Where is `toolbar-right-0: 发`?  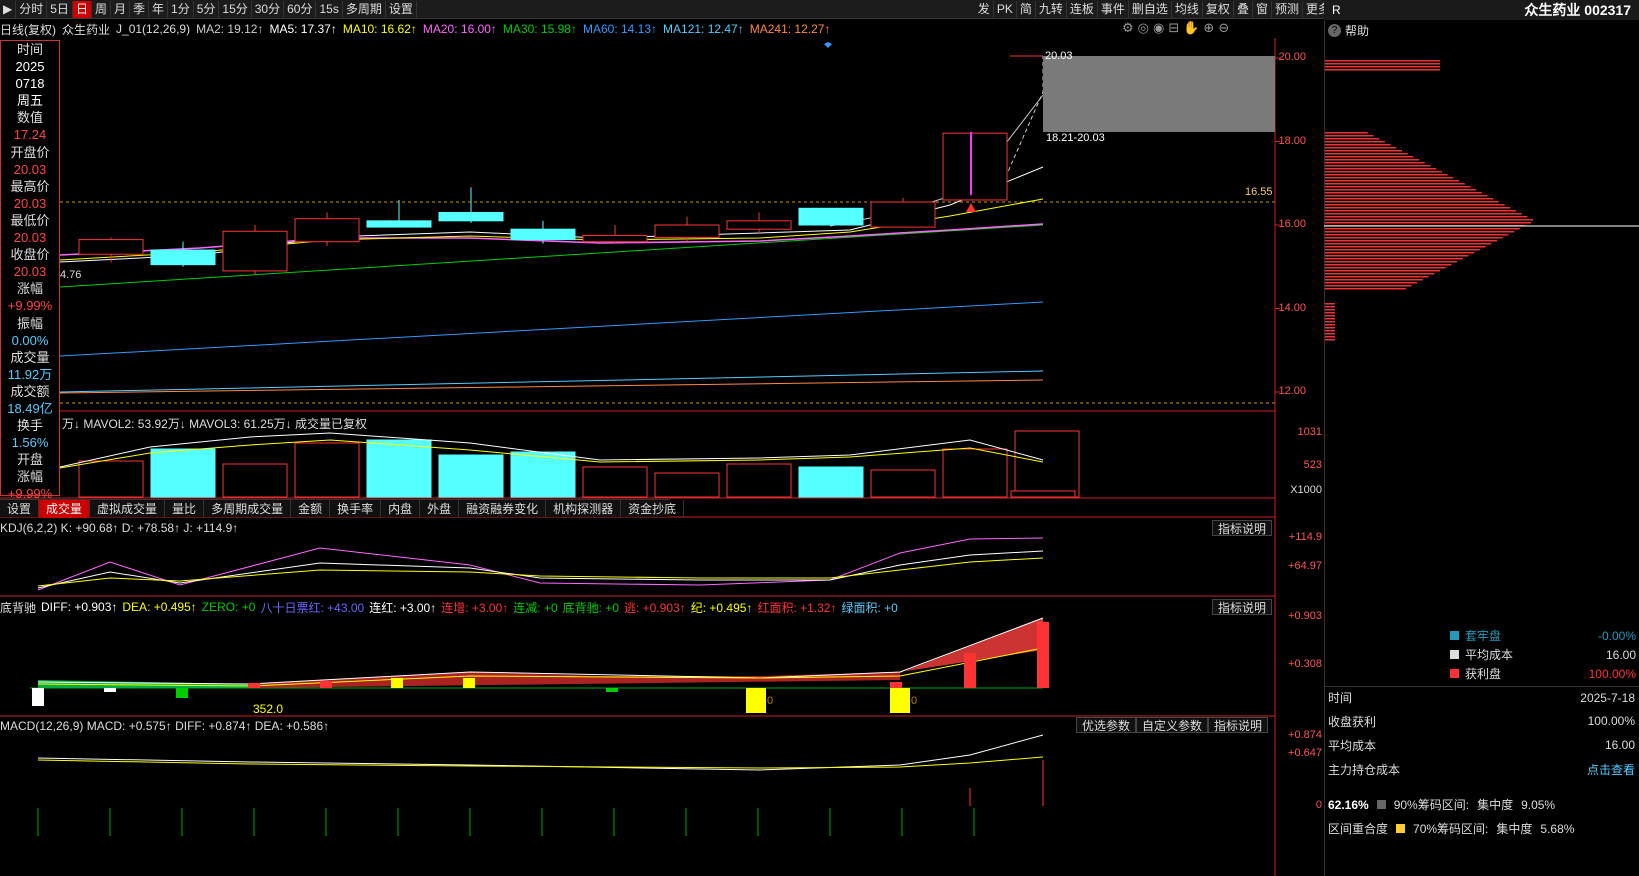
toolbar-right-0: 发 is located at coordinates (984, 9).